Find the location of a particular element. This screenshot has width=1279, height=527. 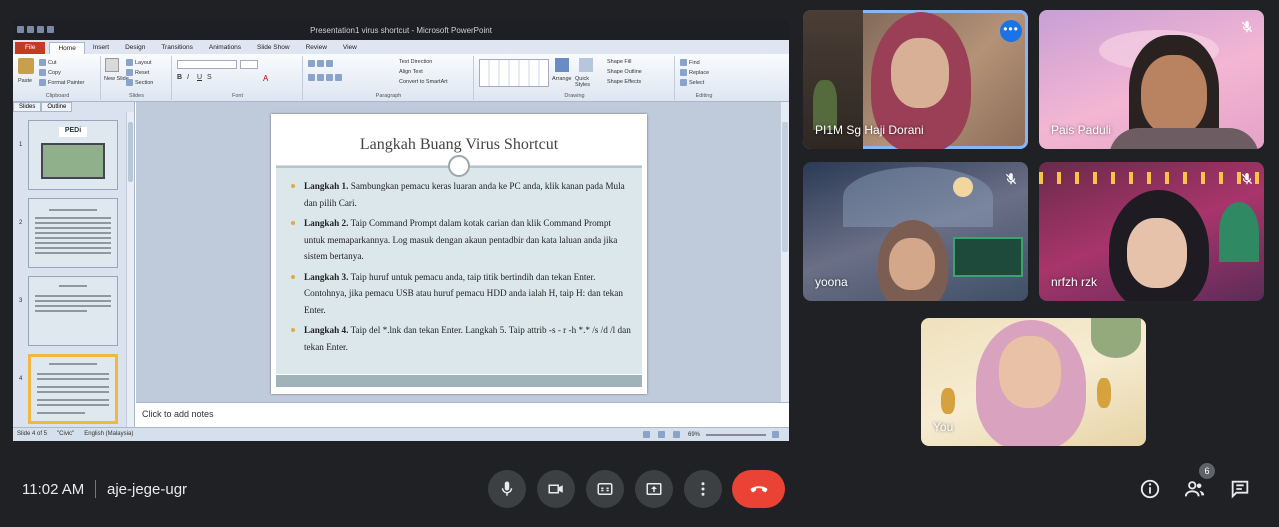

tab-view: View is located at coordinates (350, 48).